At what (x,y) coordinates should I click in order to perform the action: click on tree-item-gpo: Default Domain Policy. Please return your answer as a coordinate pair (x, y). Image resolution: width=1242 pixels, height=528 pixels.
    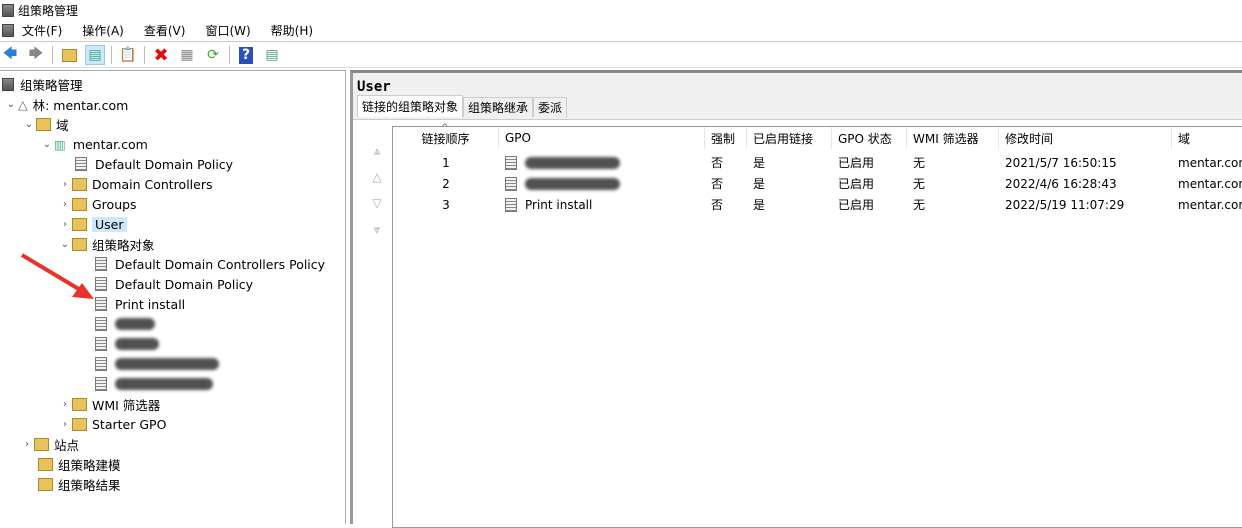
    Looking at the image, I should click on (174, 284).